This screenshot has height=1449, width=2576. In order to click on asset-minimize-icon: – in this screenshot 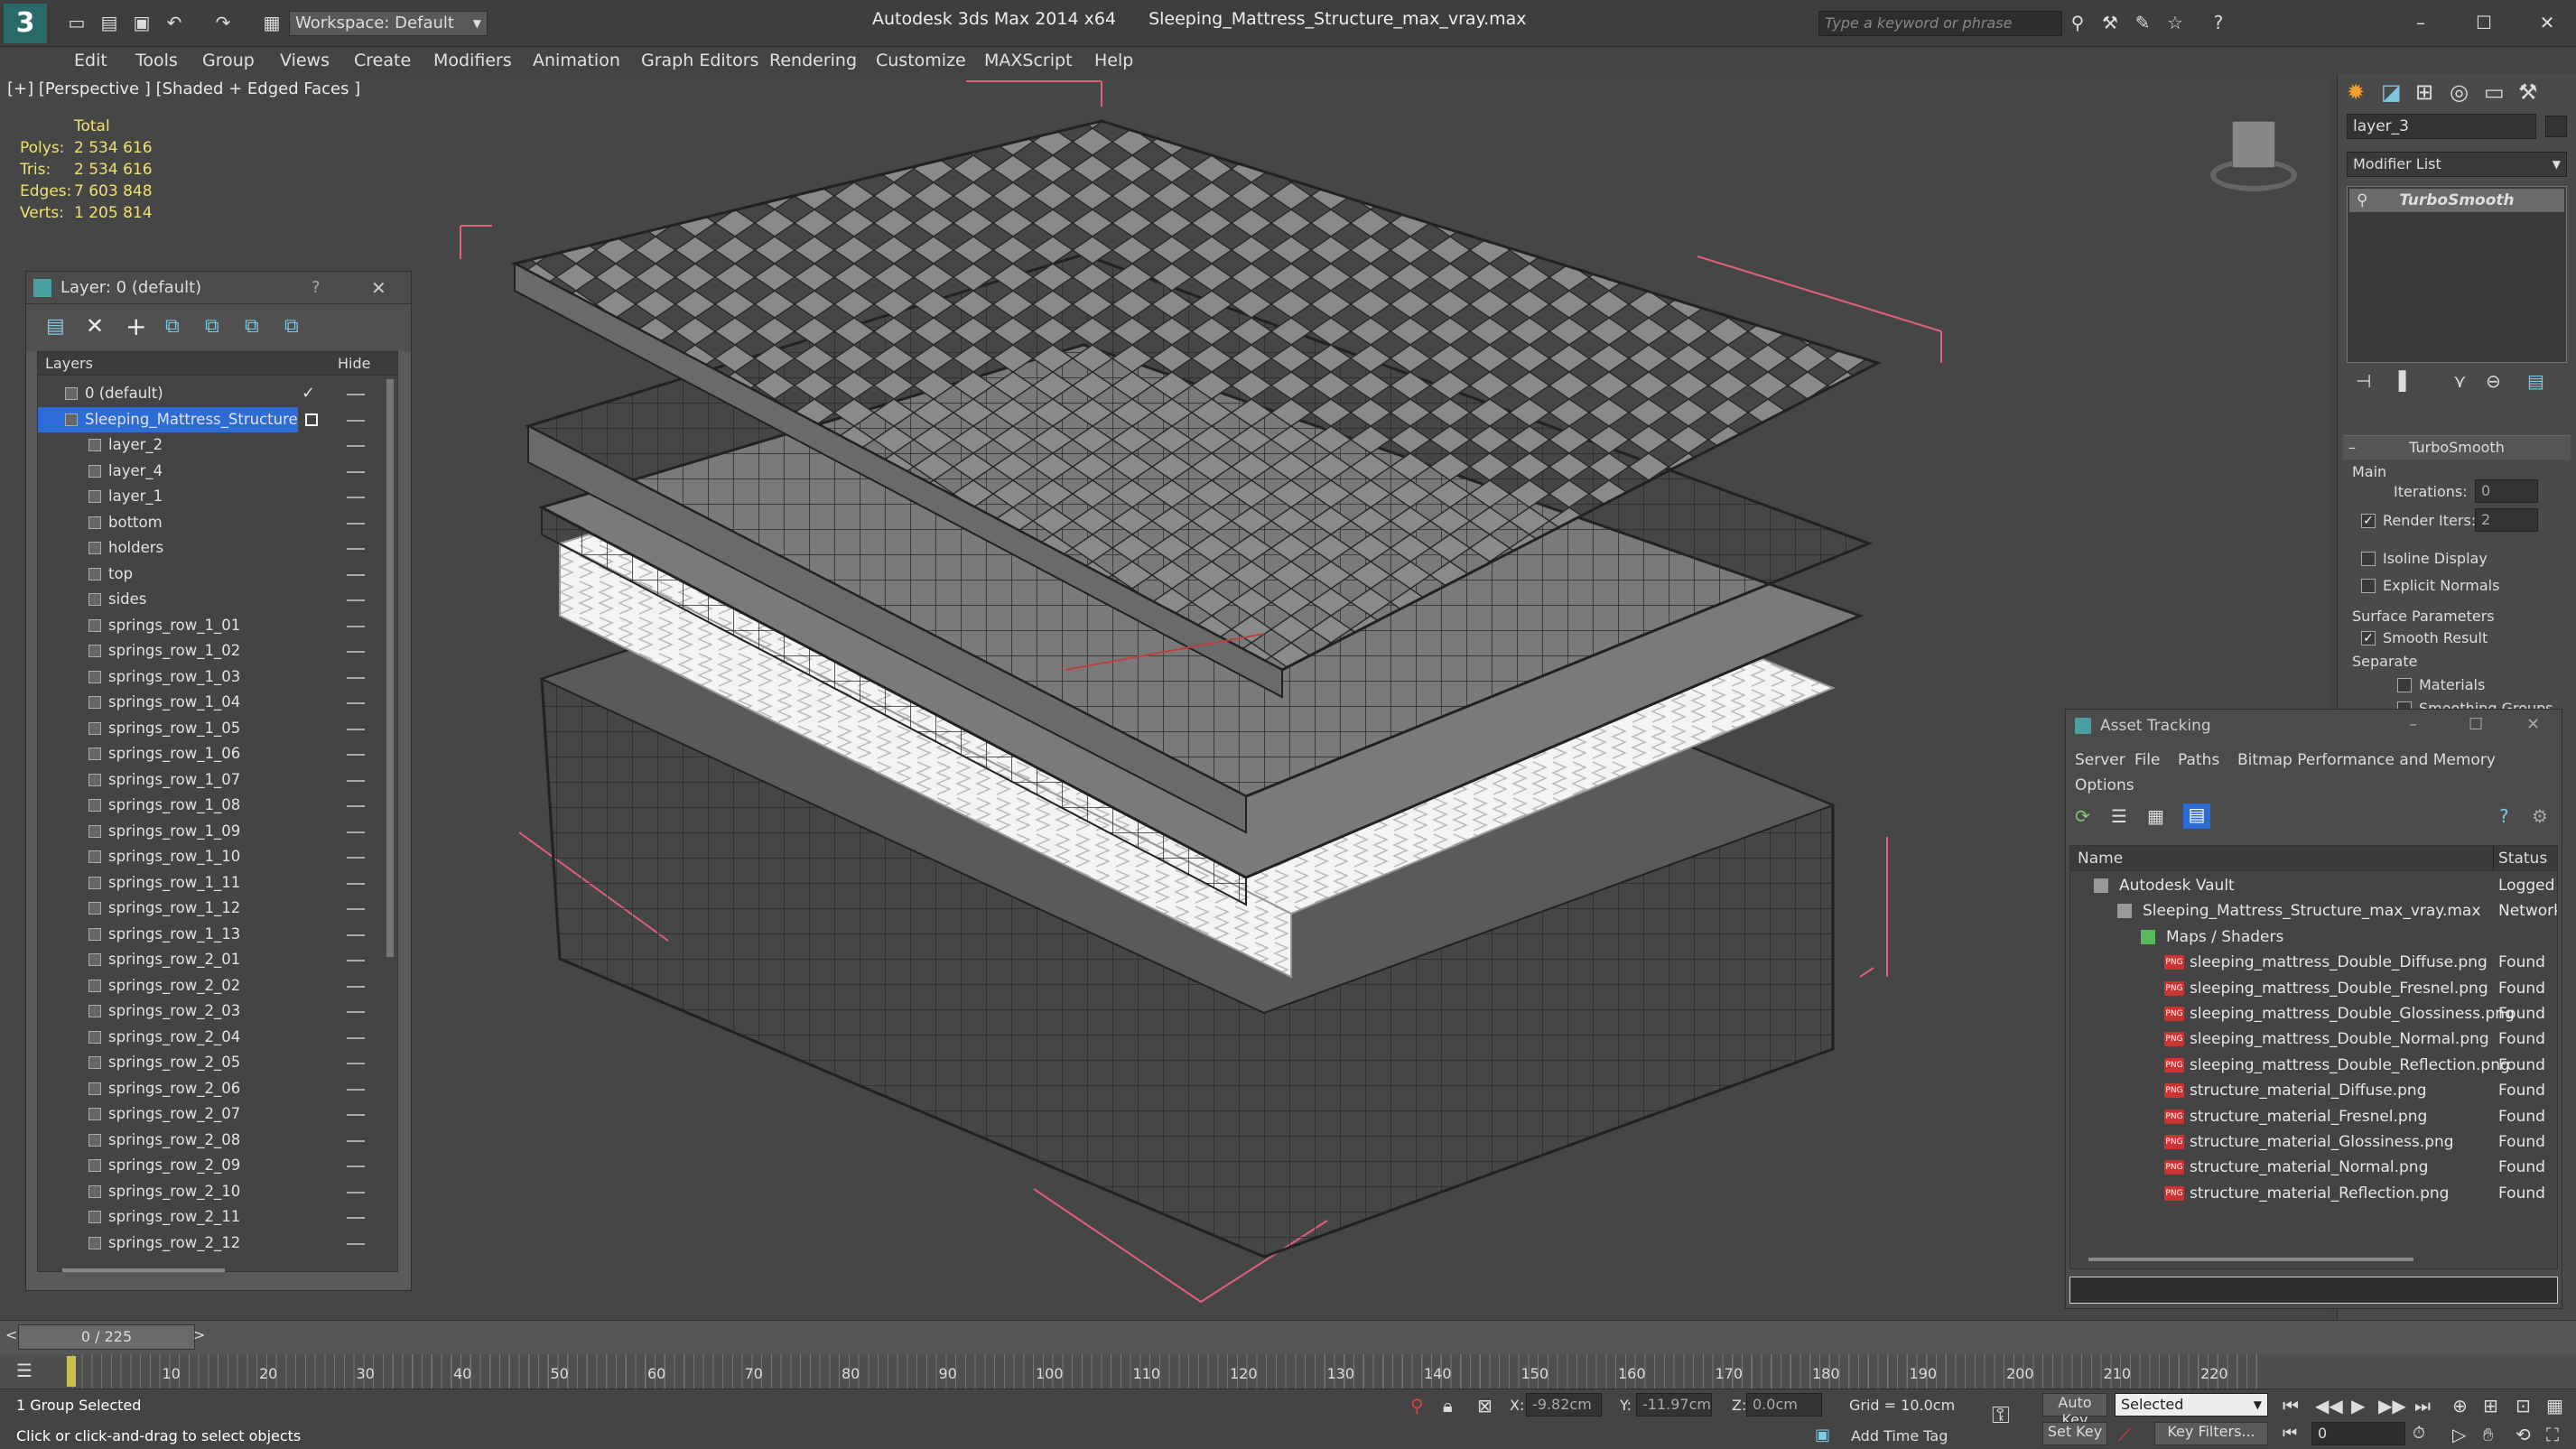, I will do `click(2413, 724)`.